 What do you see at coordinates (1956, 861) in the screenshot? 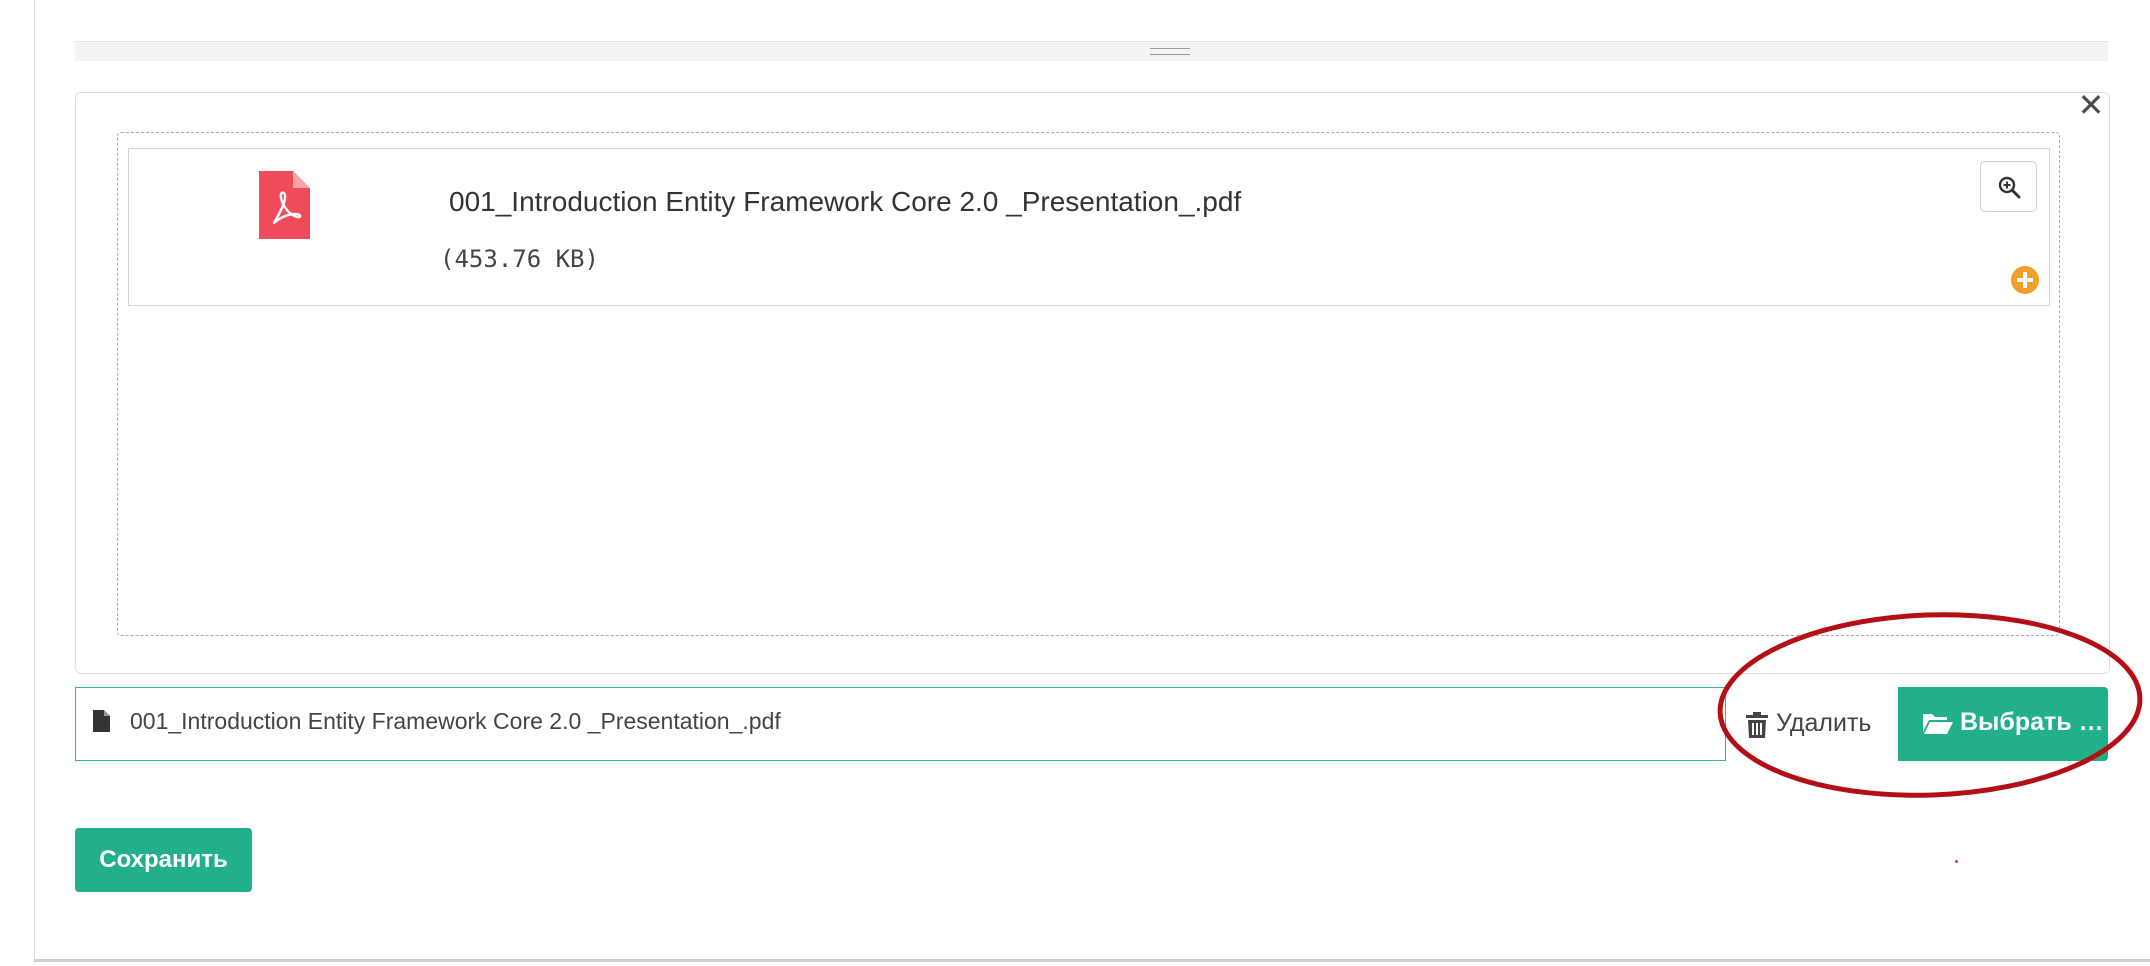
I see `red-dot-mark` at bounding box center [1956, 861].